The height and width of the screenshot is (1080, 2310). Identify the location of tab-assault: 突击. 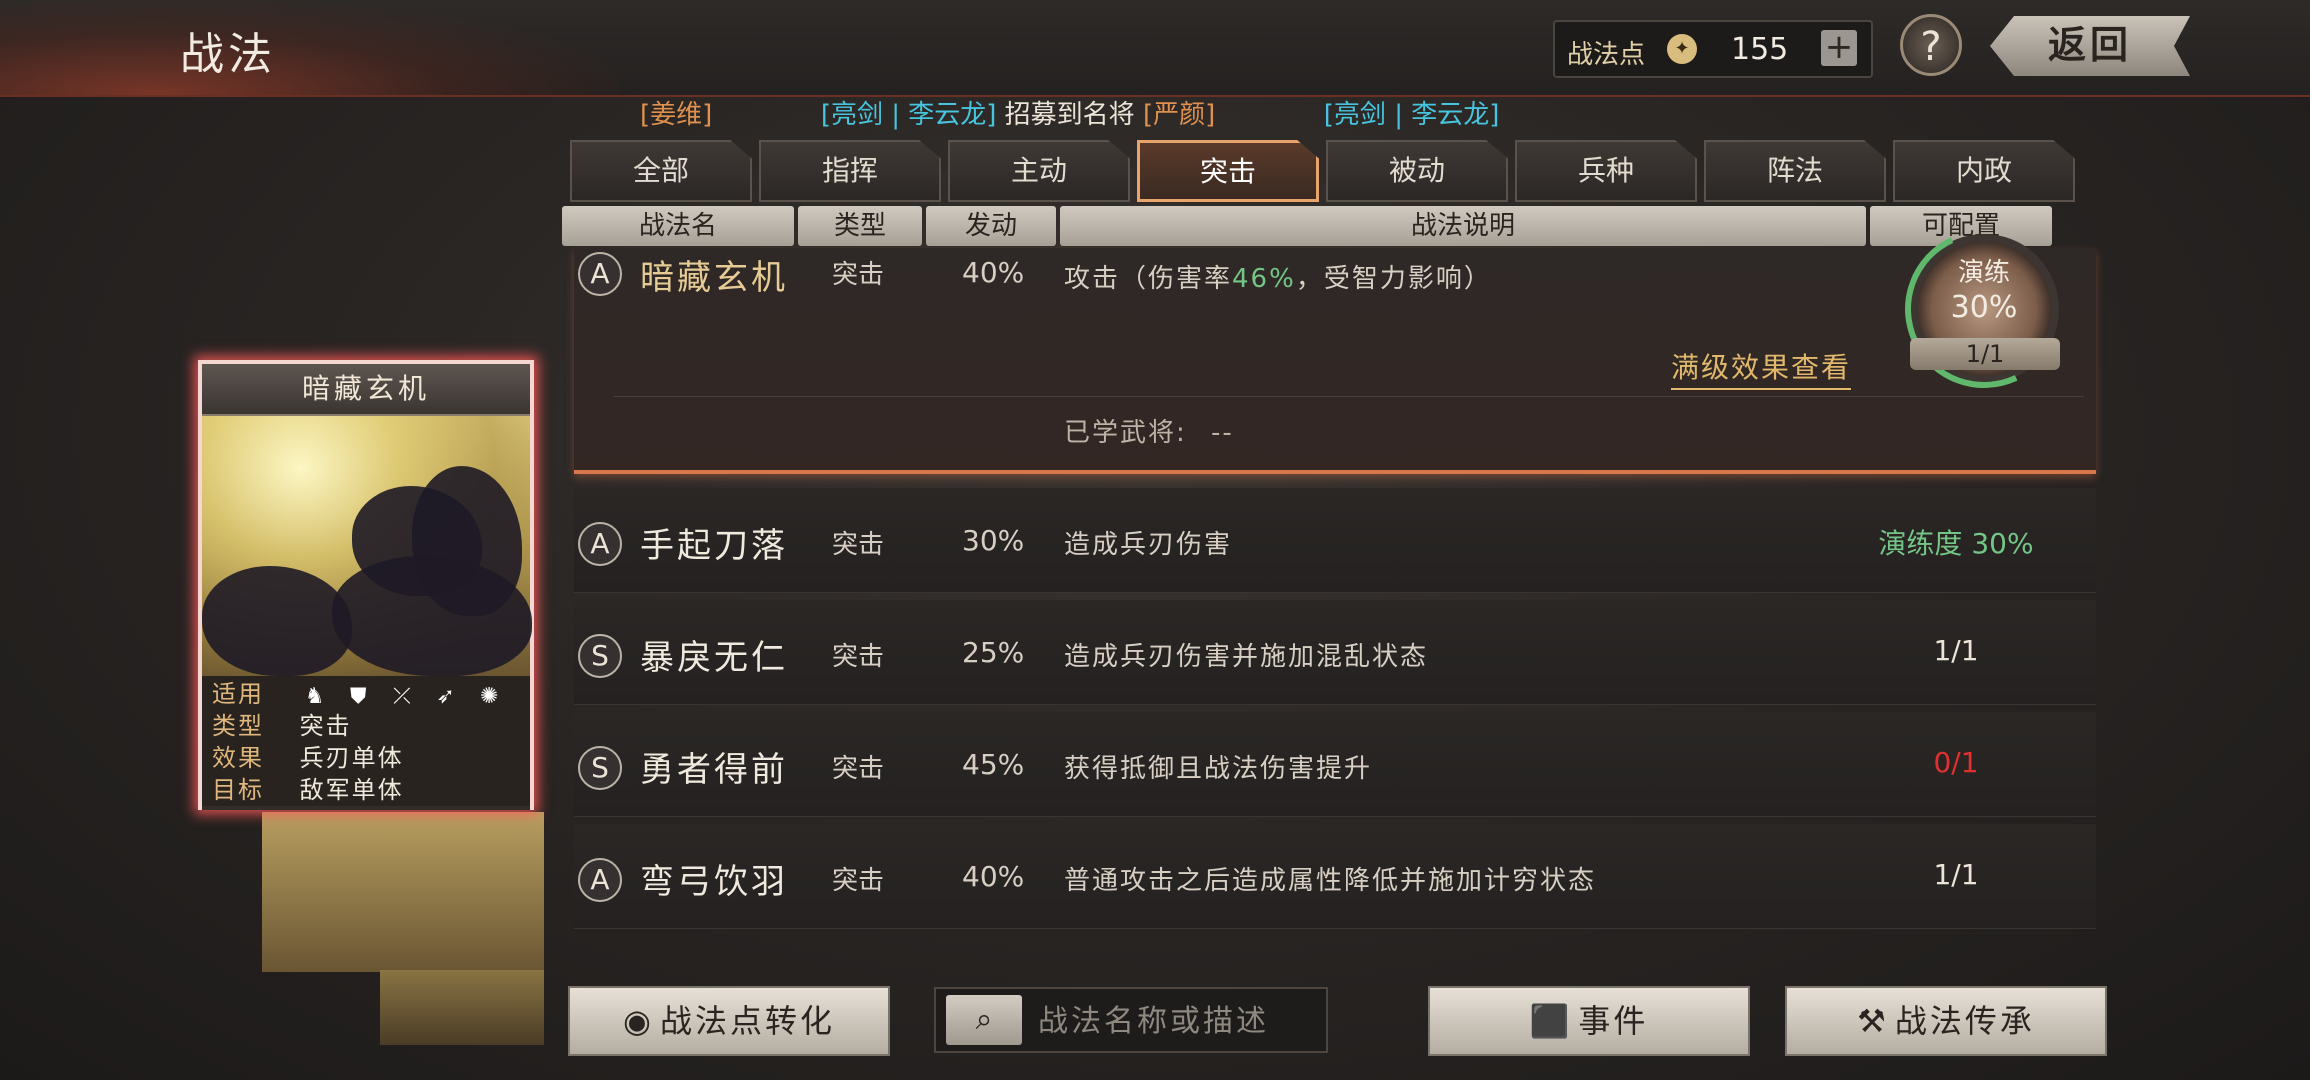
(1228, 171).